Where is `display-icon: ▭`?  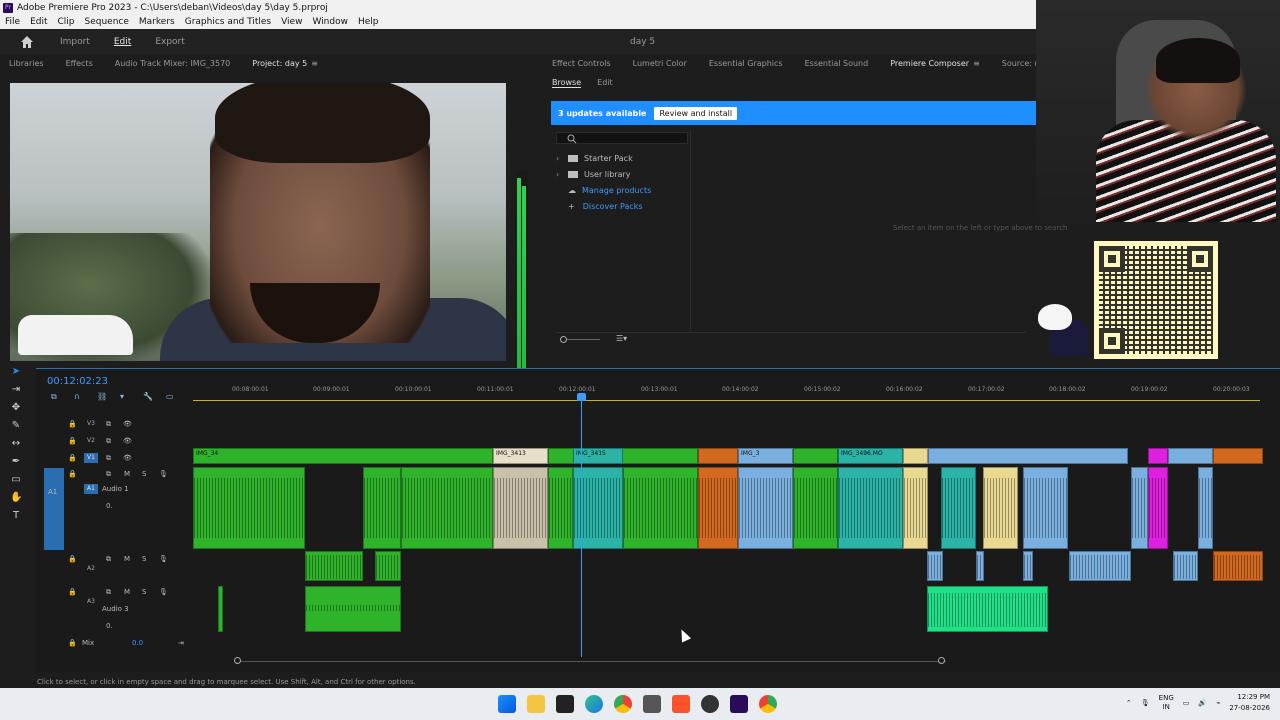 display-icon: ▭ is located at coordinates (1186, 703).